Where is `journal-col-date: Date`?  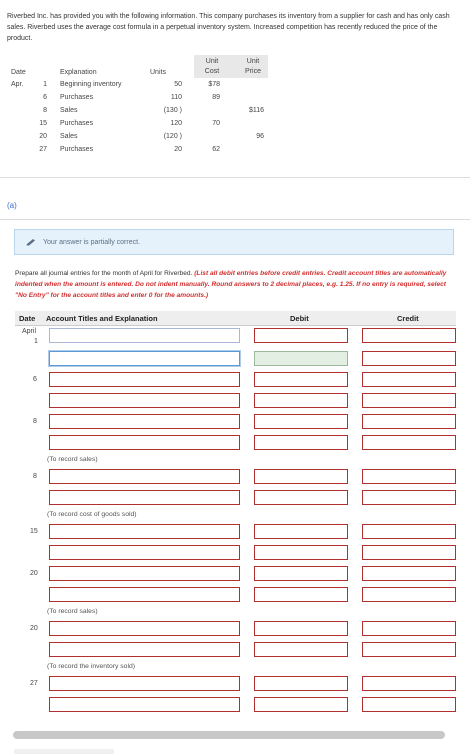
journal-col-date: Date is located at coordinates (27, 318).